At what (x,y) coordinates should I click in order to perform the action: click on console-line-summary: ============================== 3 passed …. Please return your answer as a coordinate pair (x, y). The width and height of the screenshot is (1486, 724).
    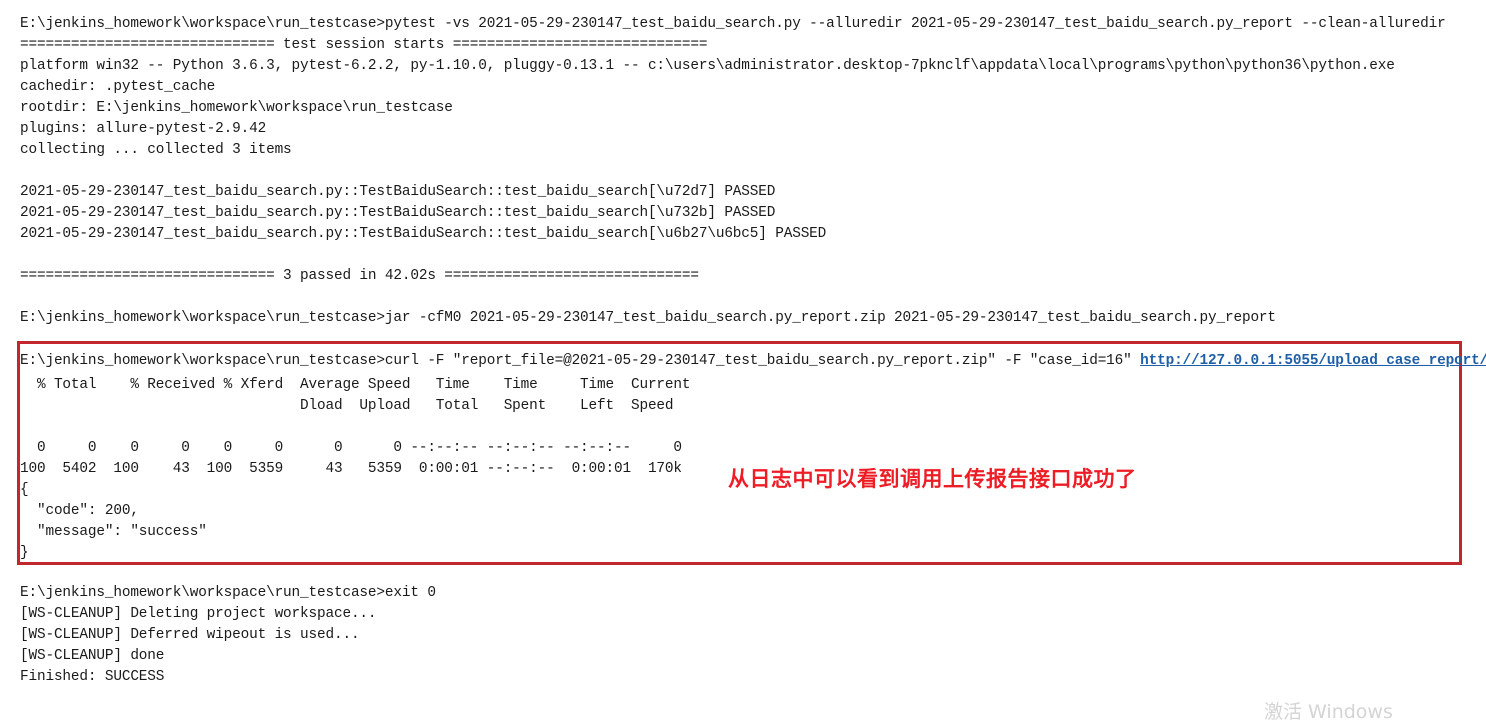
    Looking at the image, I should click on (359, 276).